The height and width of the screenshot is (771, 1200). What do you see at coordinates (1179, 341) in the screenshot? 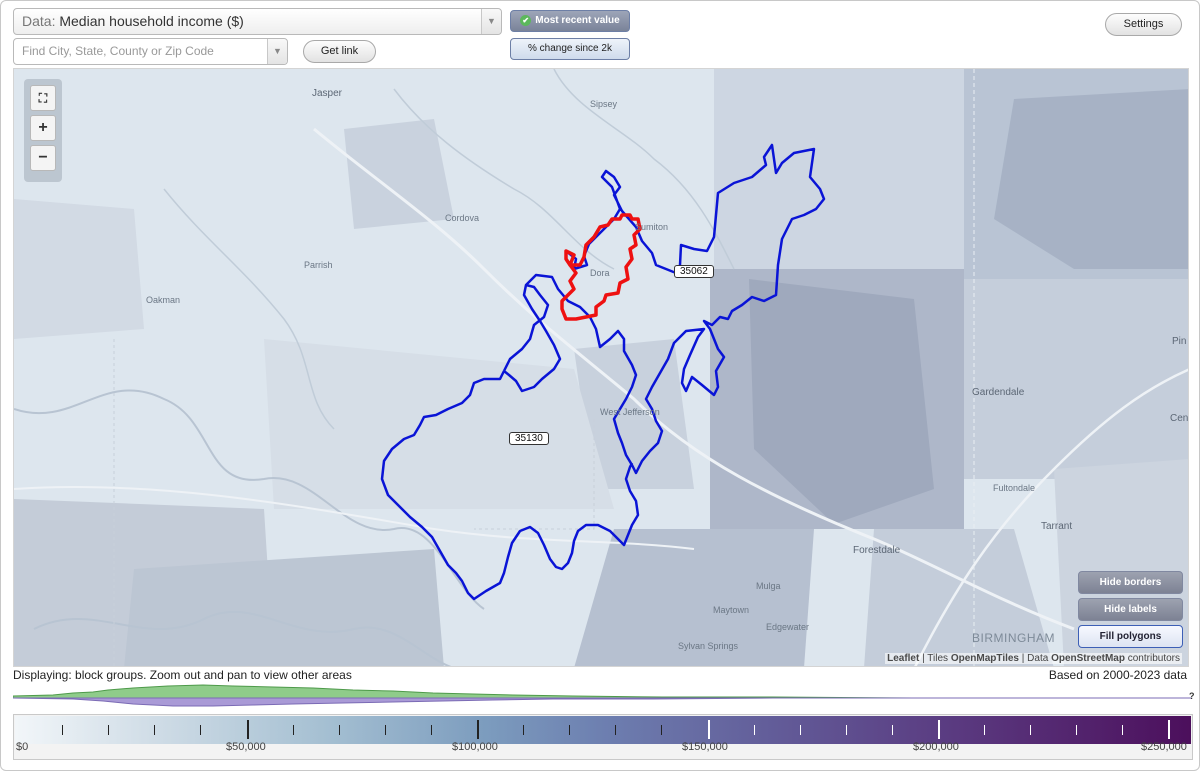
I see `place-label: Pin` at bounding box center [1179, 341].